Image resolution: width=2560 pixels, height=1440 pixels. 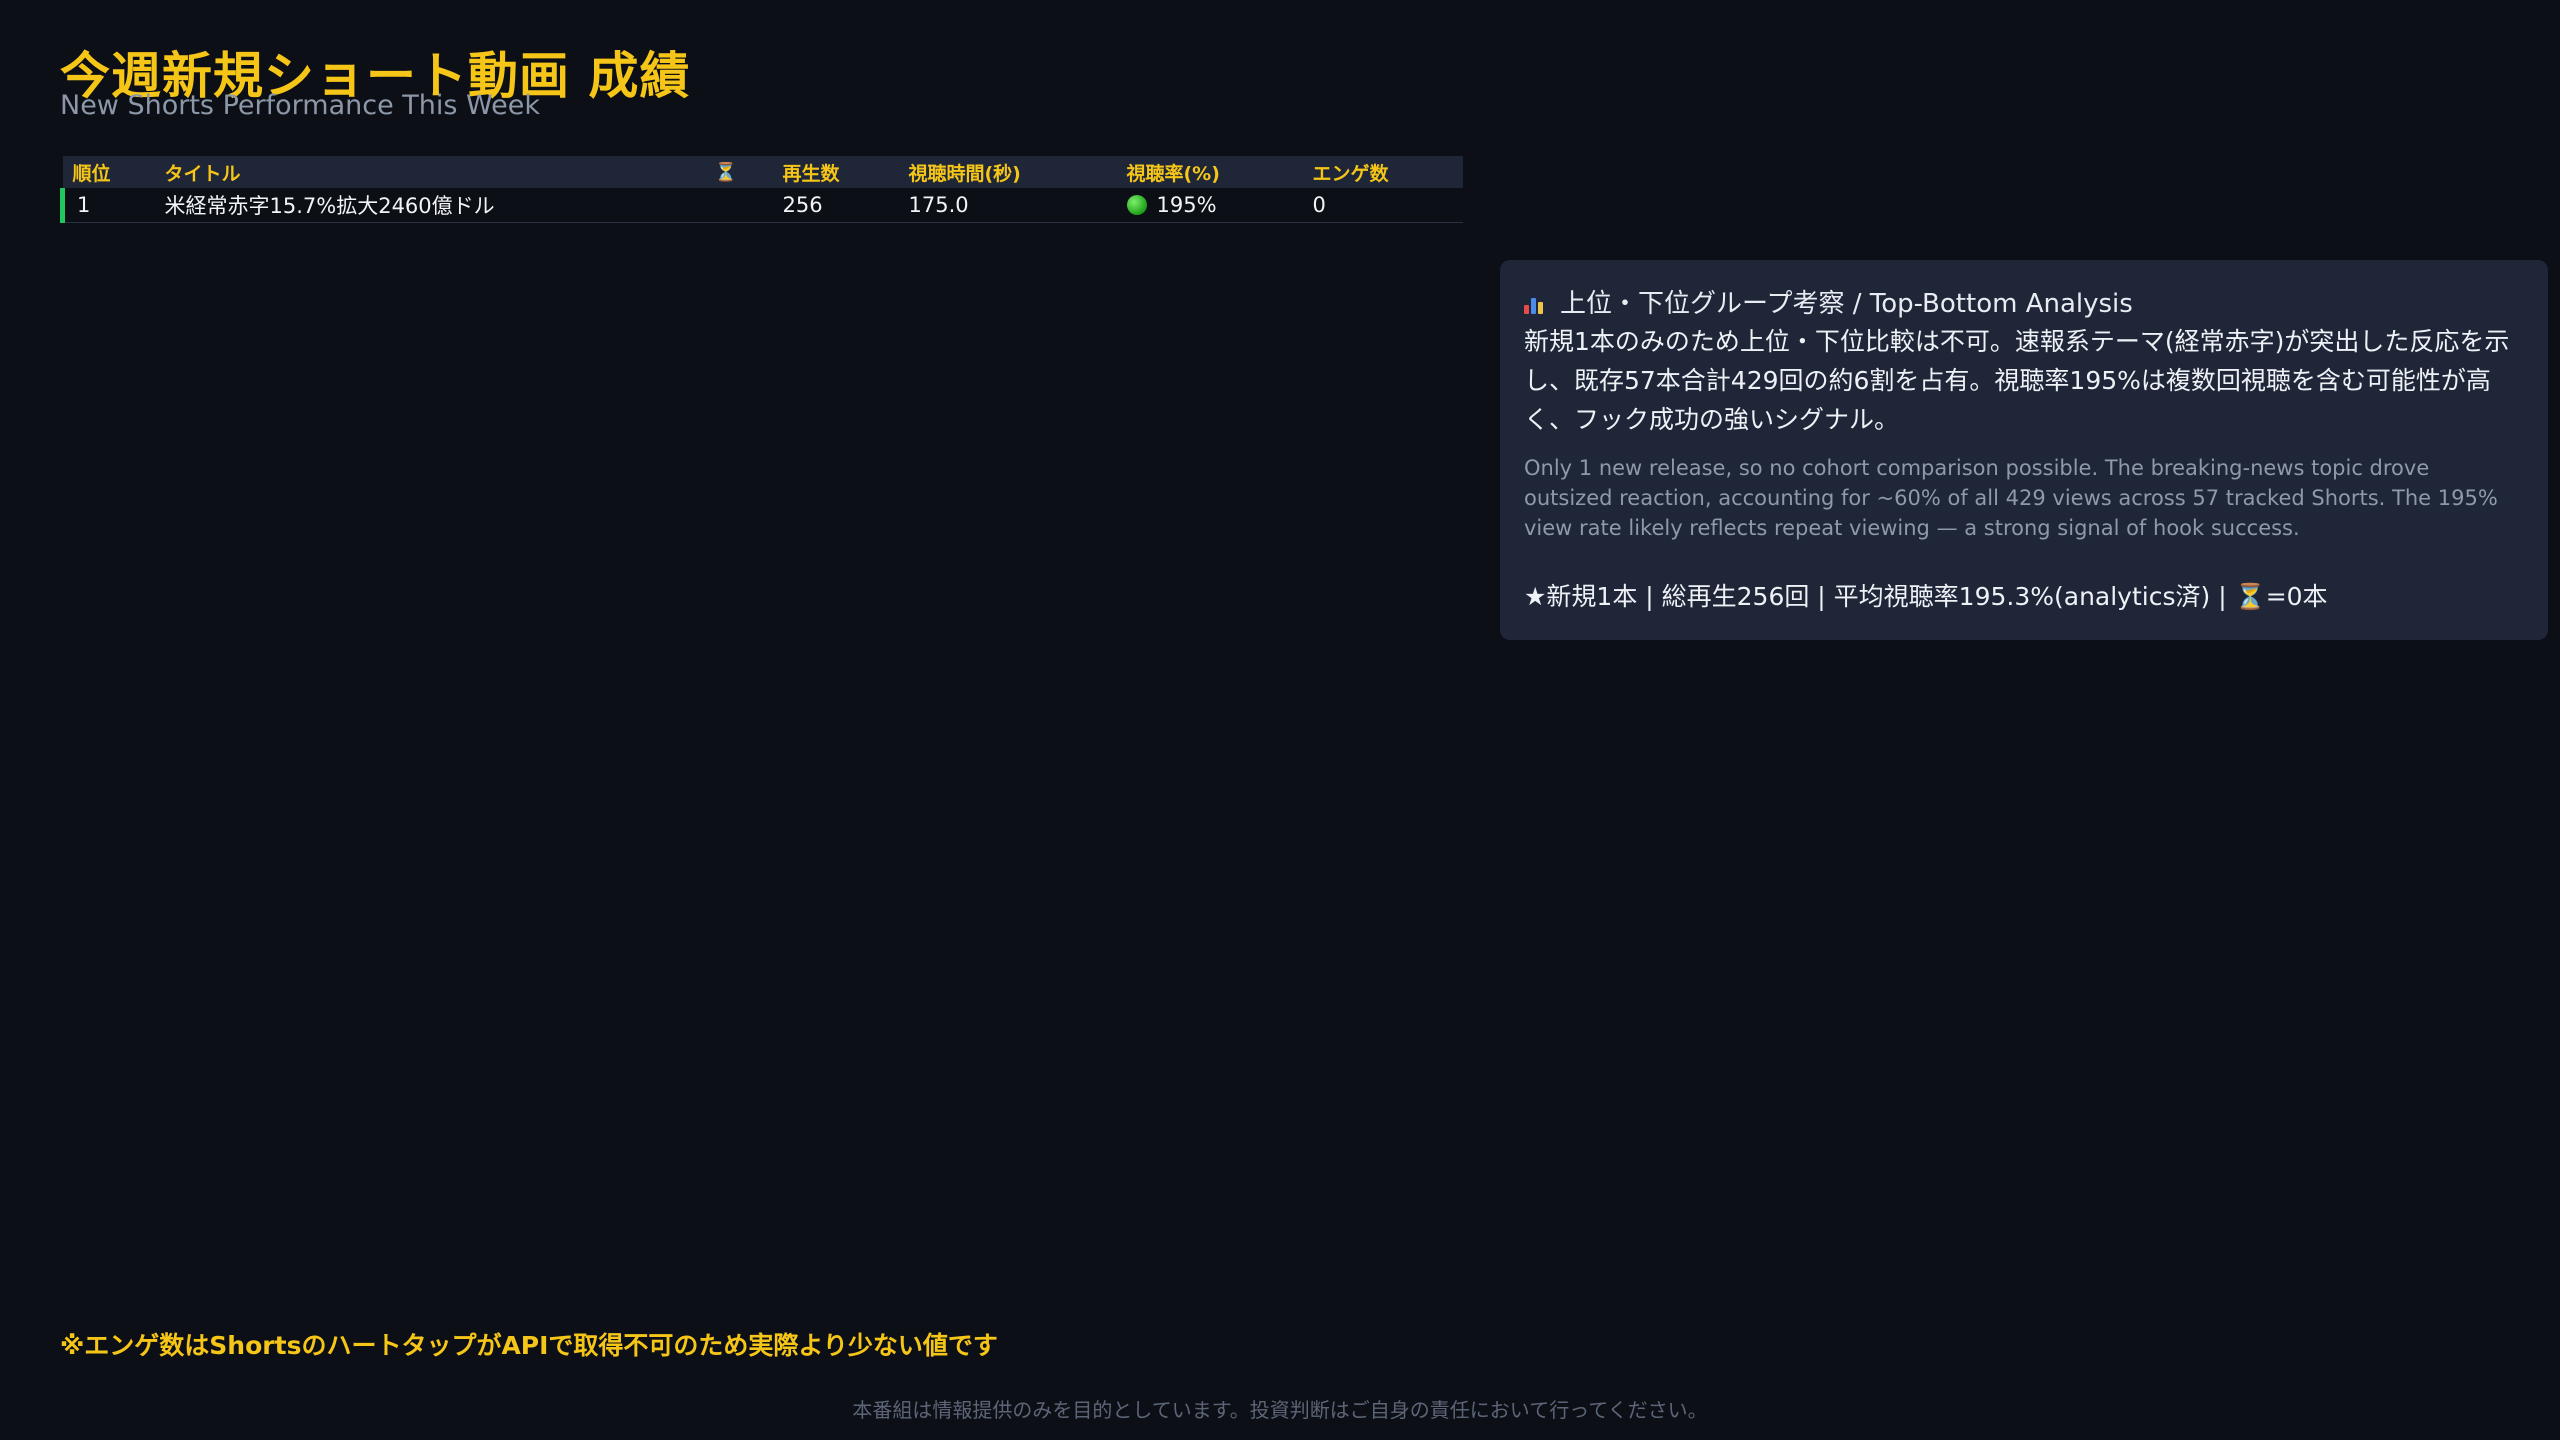 I want to click on analysis-heading: 上位・下位グループ考察 / Top-Bottom Analysis, so click(x=2024, y=304).